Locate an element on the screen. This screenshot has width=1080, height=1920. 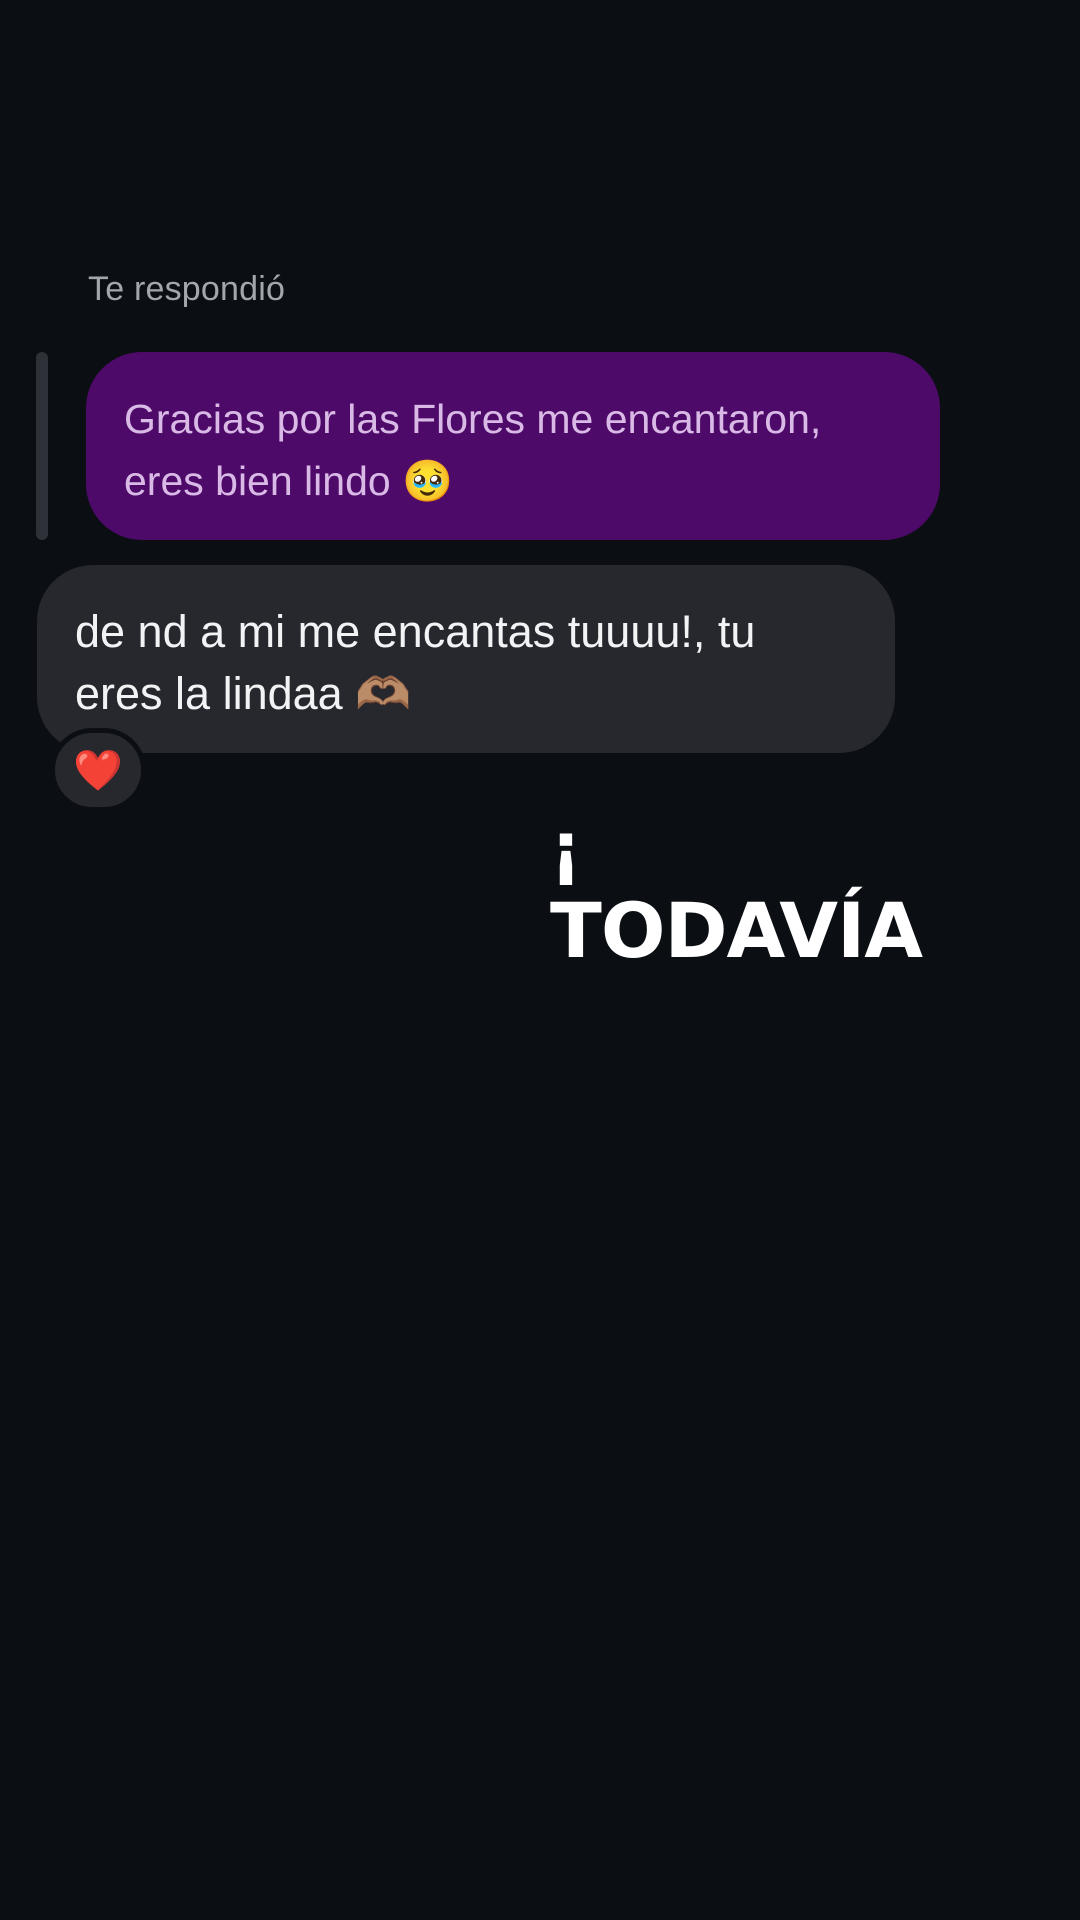
overlay-caption-word: TODAVÍA is located at coordinates (736, 930).